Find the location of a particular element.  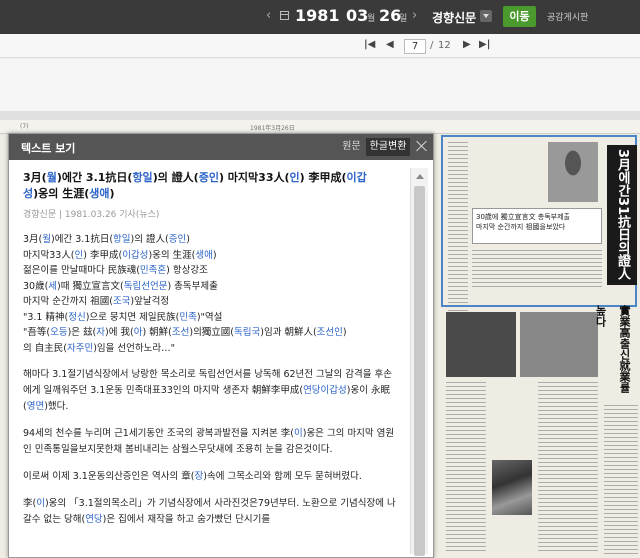

article-line: 마지막 순간까지 祖國(조국)앞날걱정 is located at coordinates (96, 301).